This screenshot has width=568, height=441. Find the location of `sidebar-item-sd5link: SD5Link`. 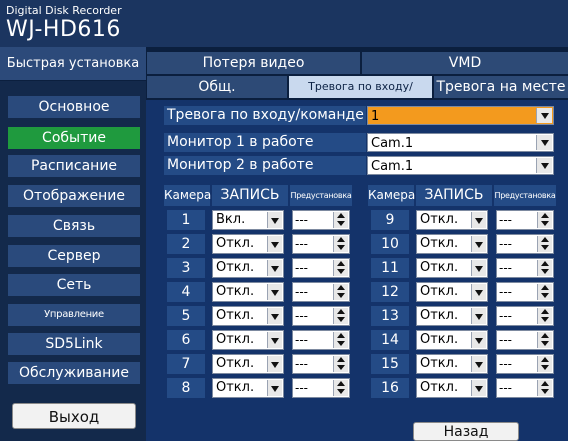

sidebar-item-sd5link: SD5Link is located at coordinates (74, 344).